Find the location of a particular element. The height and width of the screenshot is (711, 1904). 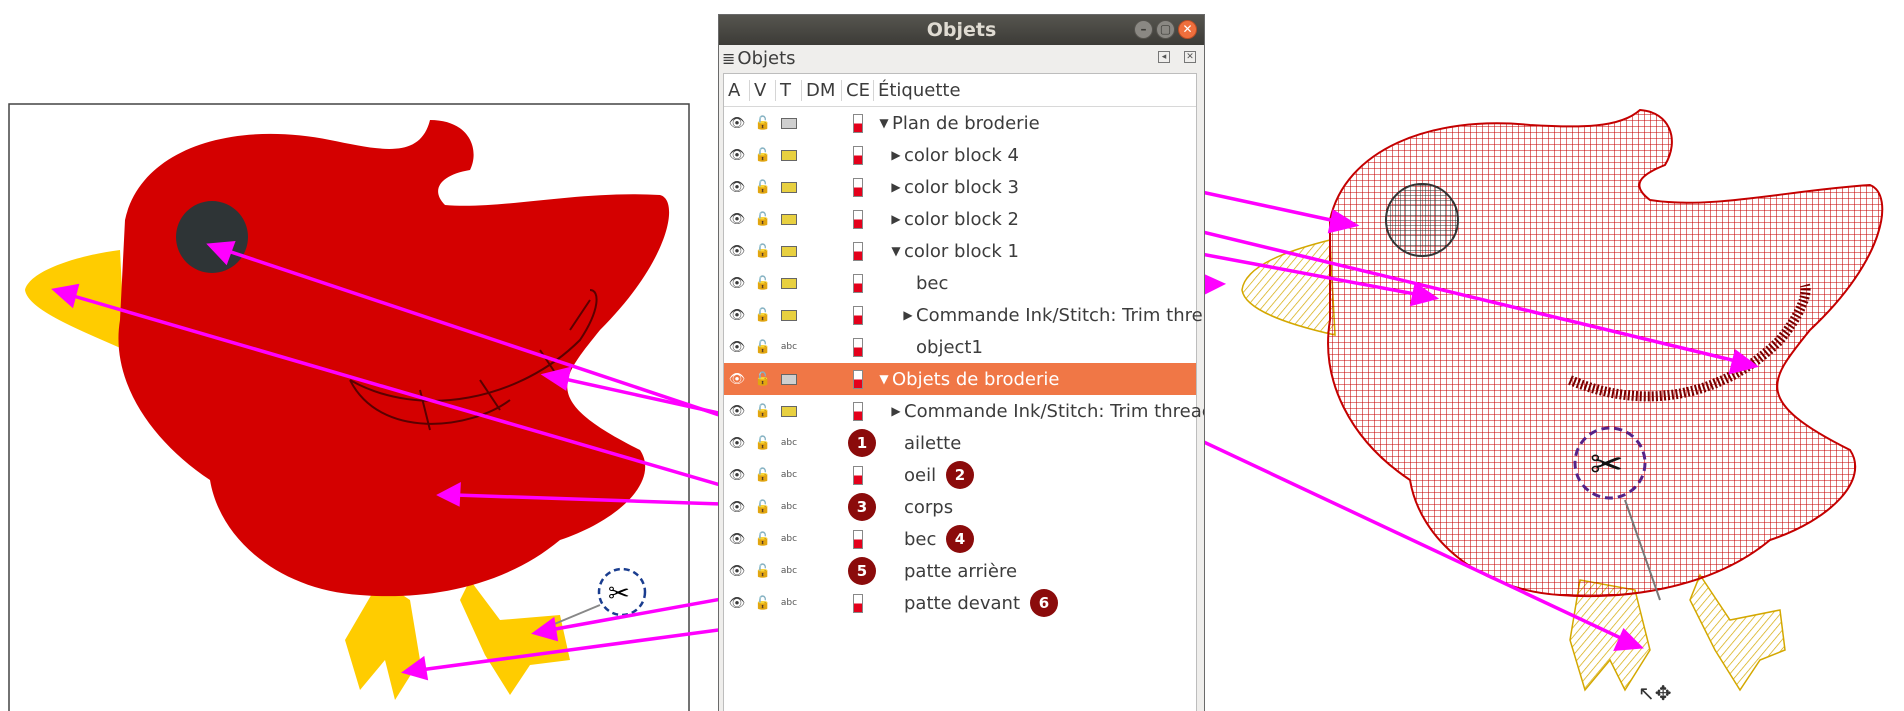

dock-grip-icon: ≣ is located at coordinates (728, 58).